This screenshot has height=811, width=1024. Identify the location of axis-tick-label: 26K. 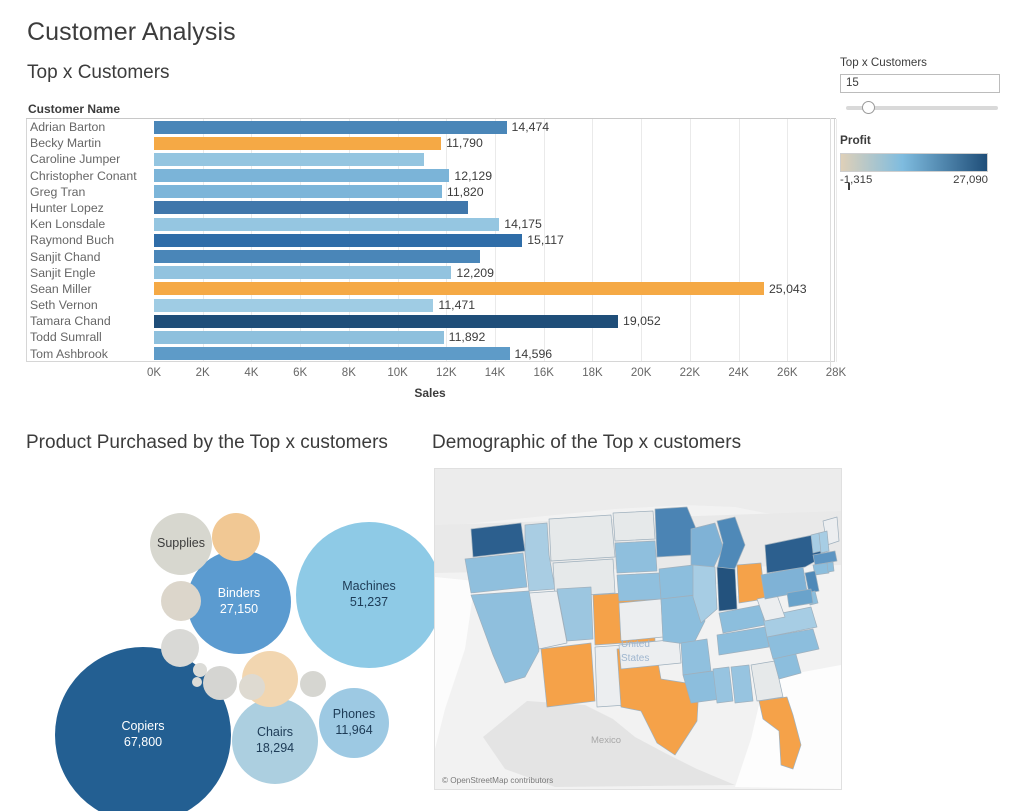
(787, 373).